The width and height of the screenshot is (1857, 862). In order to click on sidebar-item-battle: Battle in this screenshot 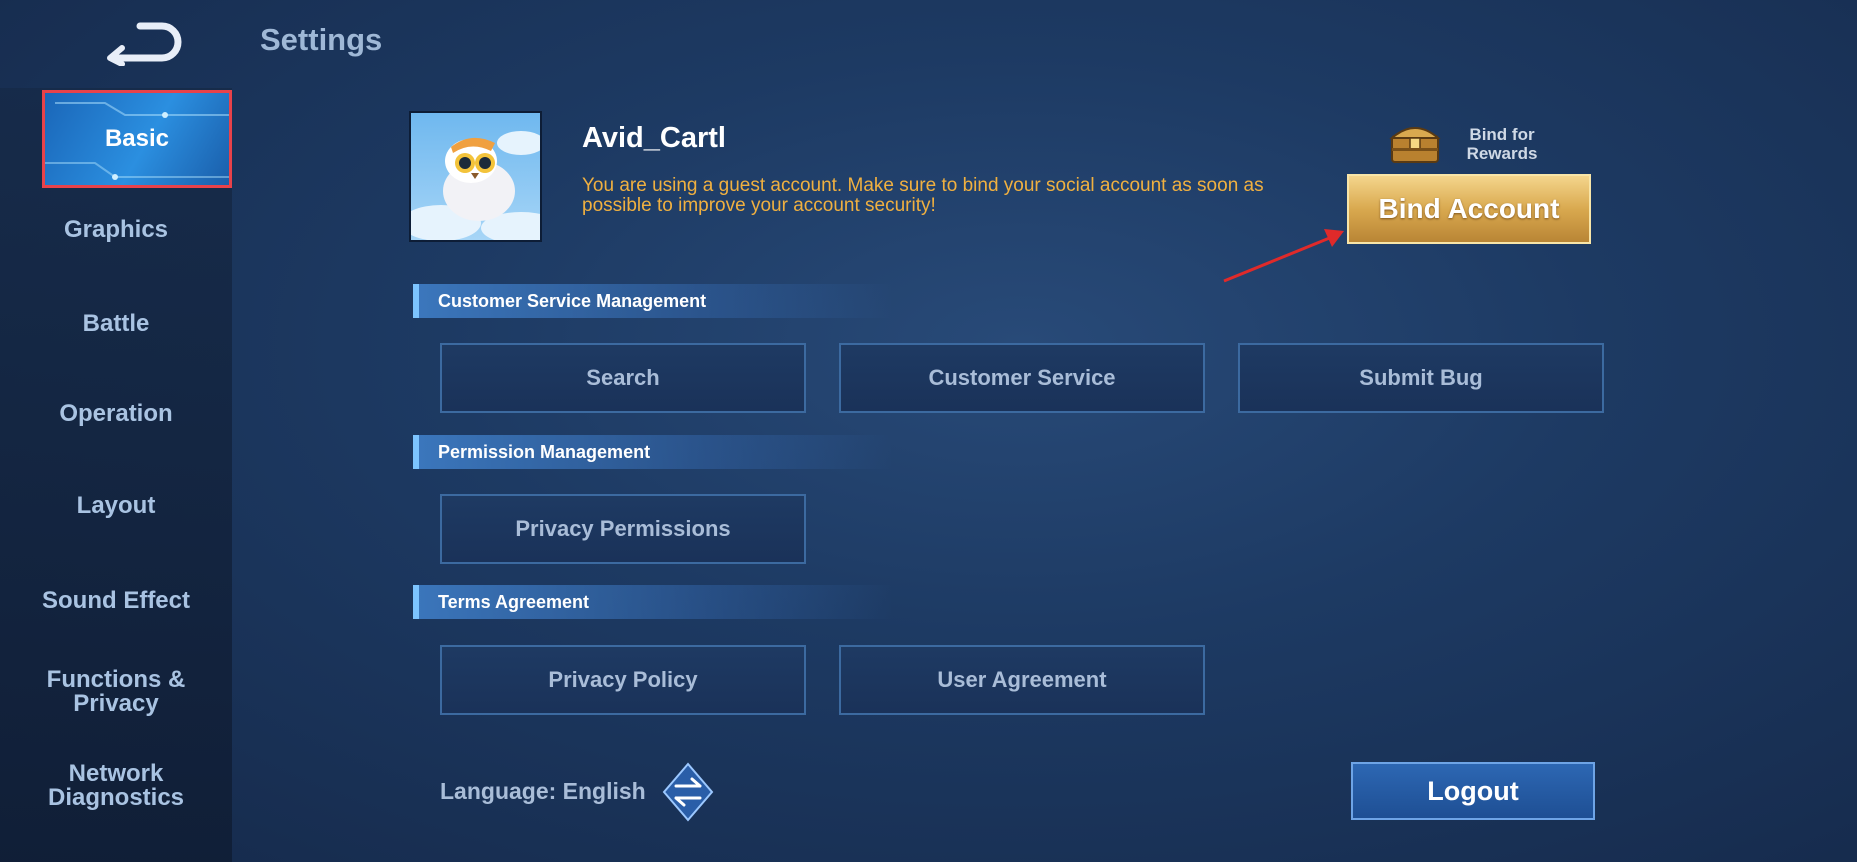, I will do `click(116, 324)`.